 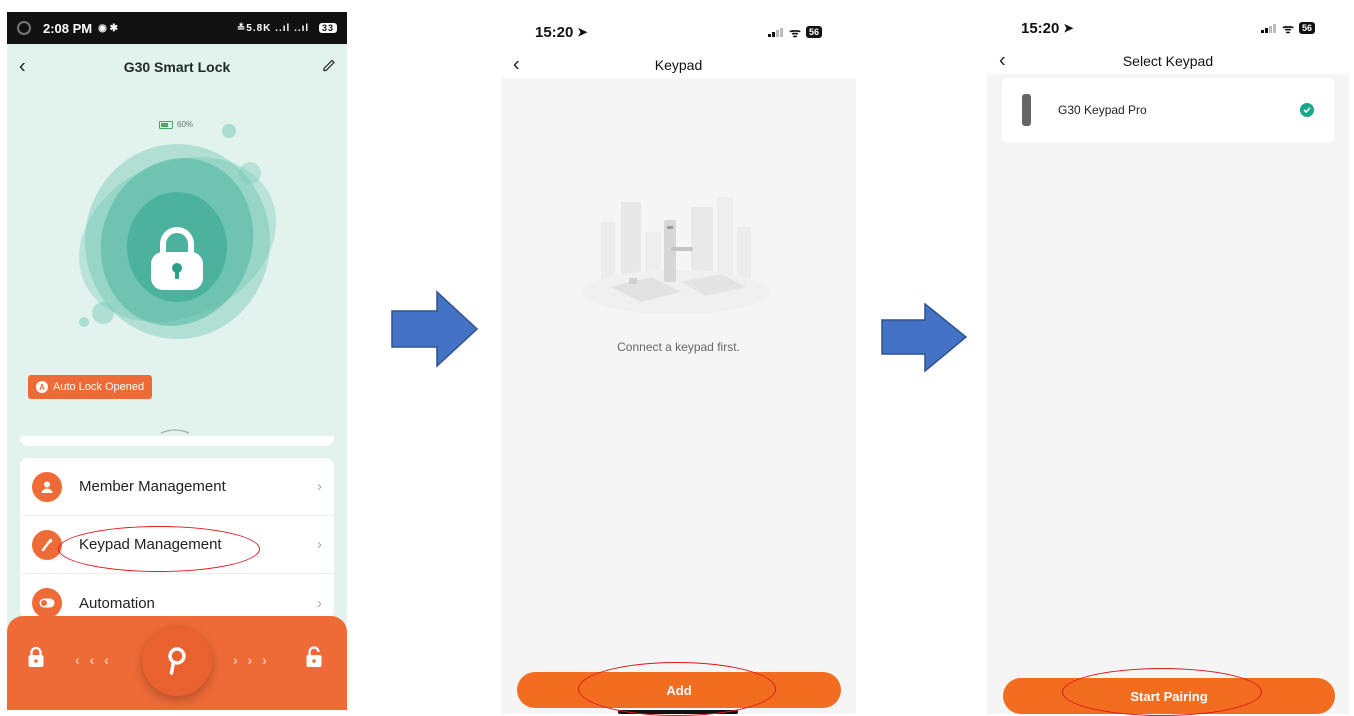 I want to click on key-icon, so click(x=177, y=661).